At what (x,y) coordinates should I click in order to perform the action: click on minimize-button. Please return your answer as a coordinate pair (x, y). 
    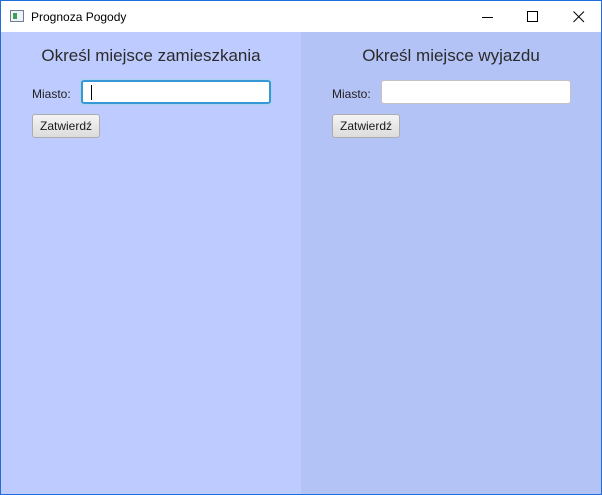
    Looking at the image, I should click on (488, 16).